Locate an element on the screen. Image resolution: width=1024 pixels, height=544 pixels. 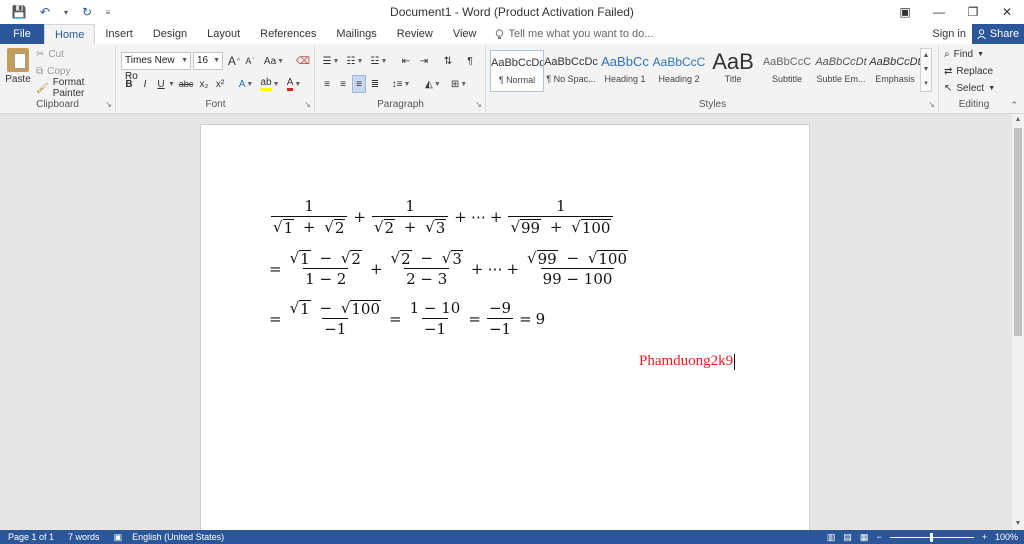
style-heading-2: AaBbCcC Heading 2 is located at coordinates (679, 71).